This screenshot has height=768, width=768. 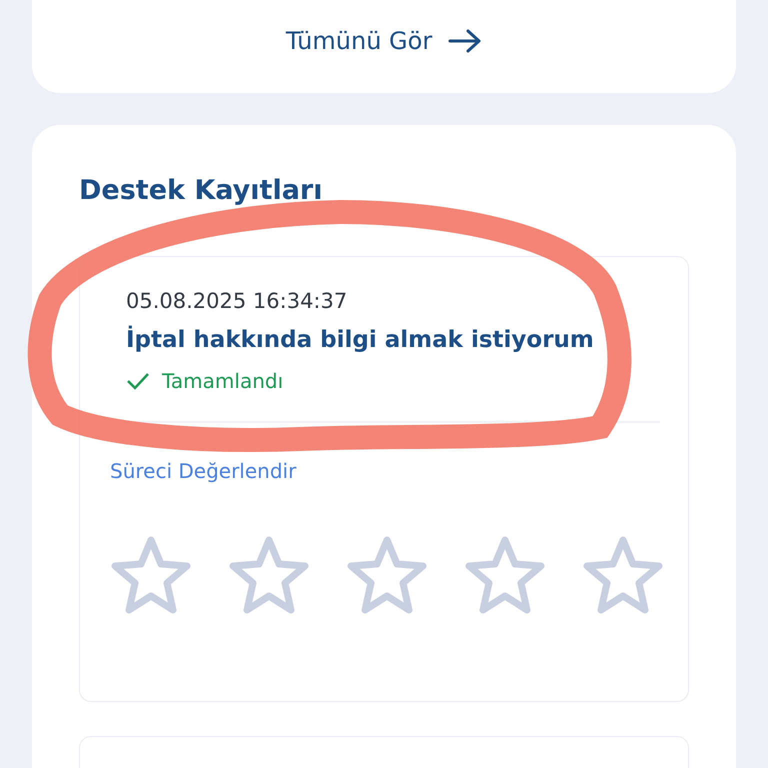 What do you see at coordinates (201, 190) in the screenshot?
I see `section-title: Destek Kayıtları` at bounding box center [201, 190].